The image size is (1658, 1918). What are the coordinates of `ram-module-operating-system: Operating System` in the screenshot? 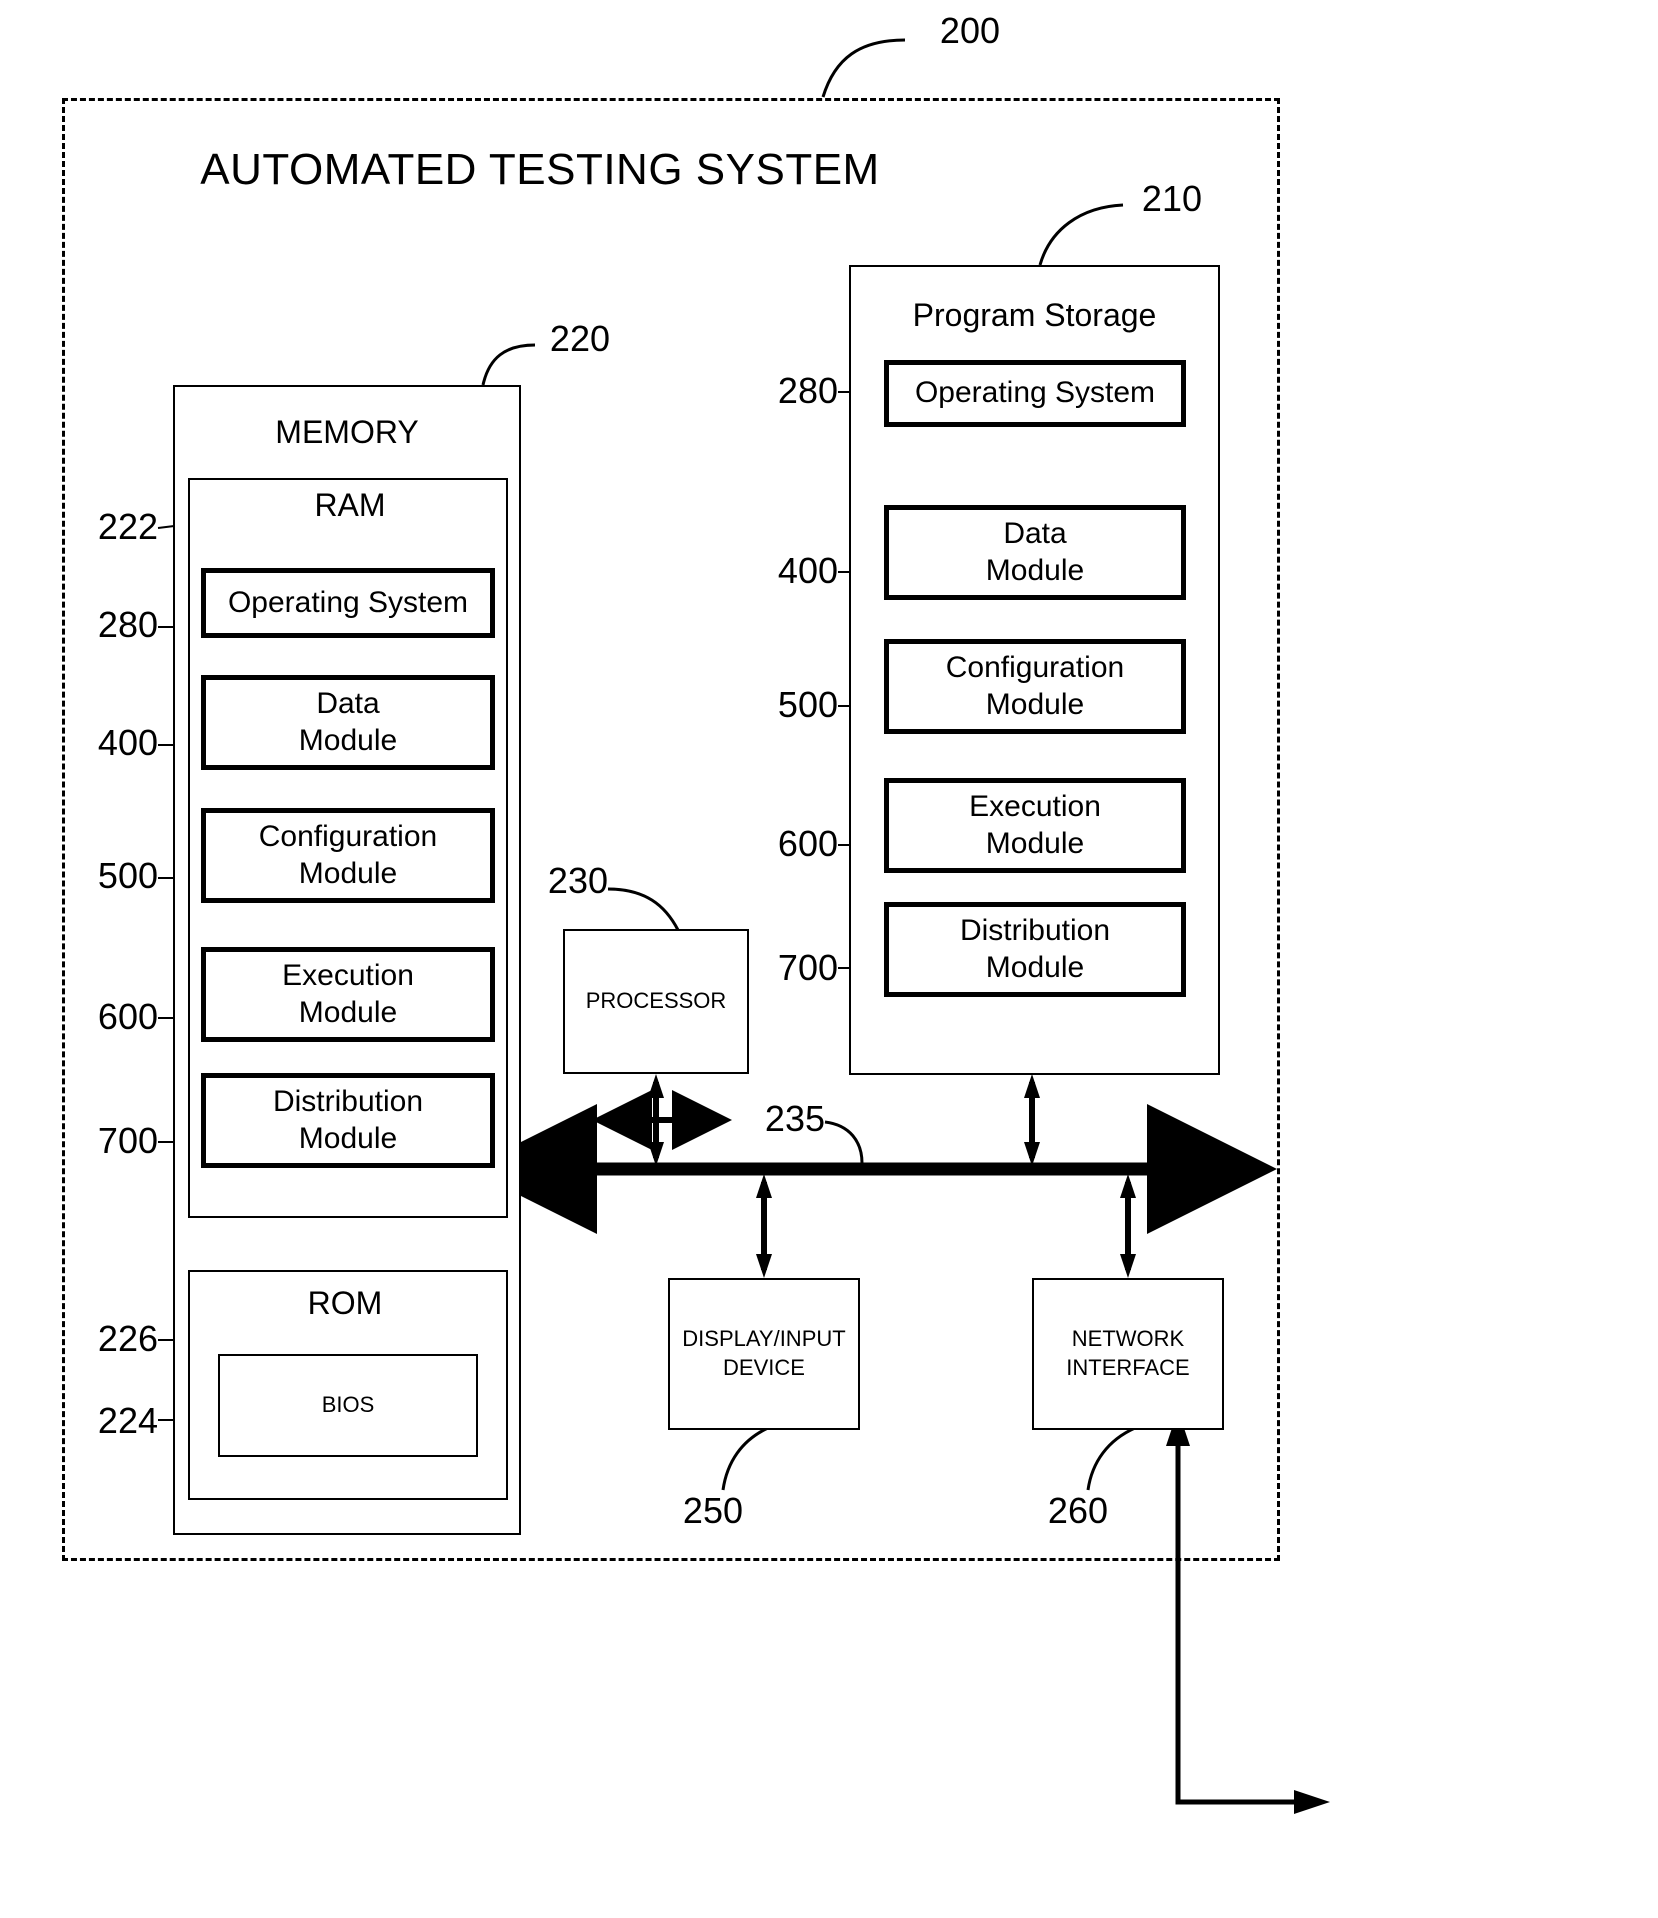 It's located at (348, 603).